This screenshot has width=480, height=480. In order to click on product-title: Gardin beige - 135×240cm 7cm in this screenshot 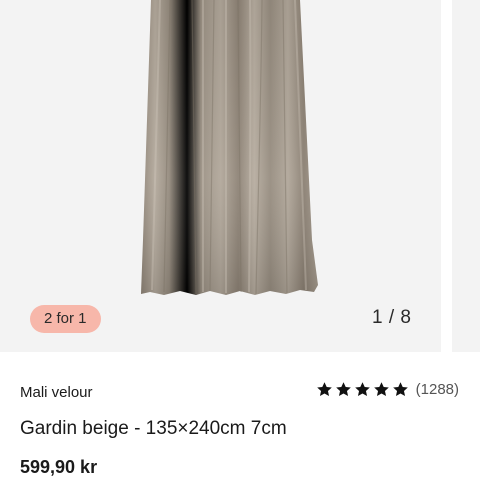, I will do `click(153, 429)`.